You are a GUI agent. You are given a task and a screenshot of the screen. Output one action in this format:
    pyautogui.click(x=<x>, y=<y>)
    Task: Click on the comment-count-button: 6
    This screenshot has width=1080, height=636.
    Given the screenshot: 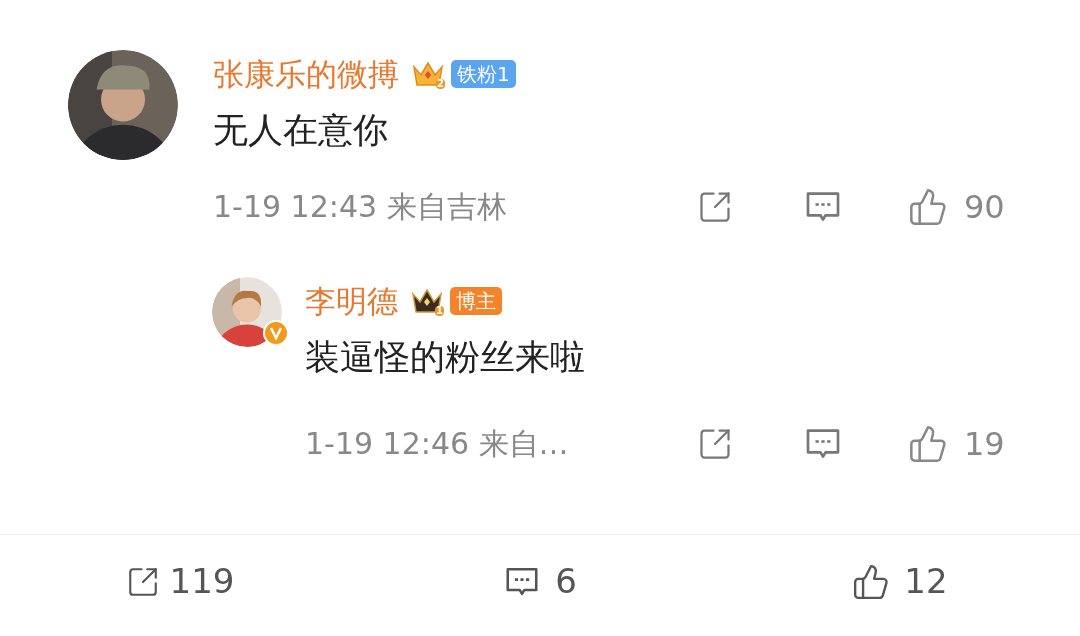 What is the action you would take?
    pyautogui.click(x=540, y=581)
    